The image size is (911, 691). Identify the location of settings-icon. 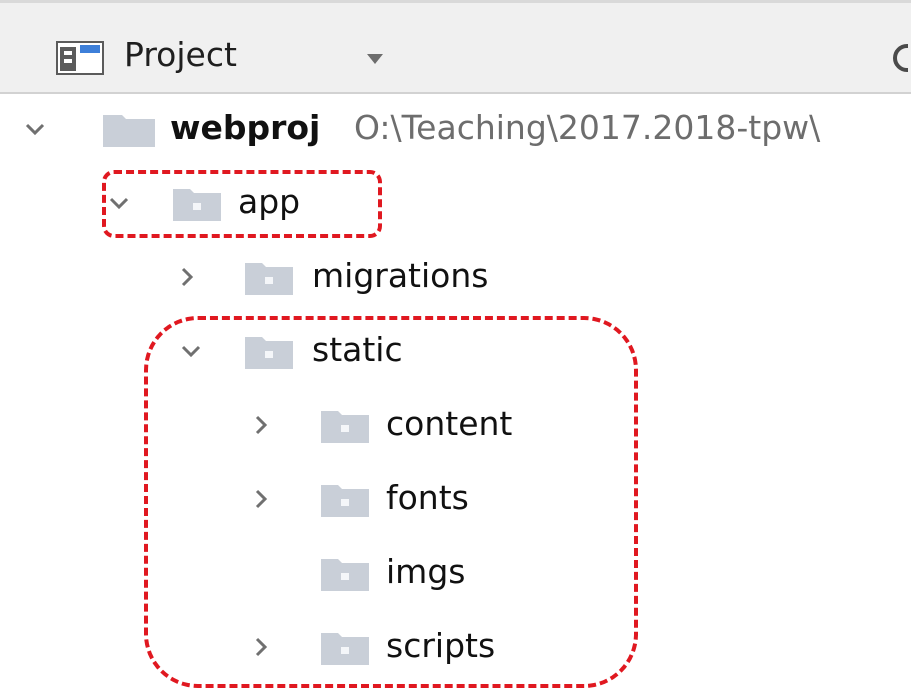
(900, 58).